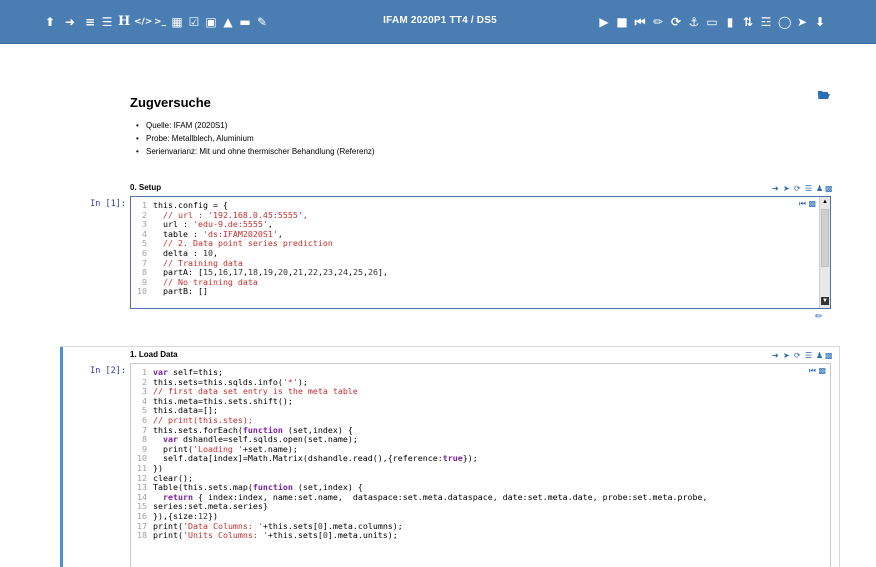  What do you see at coordinates (158, 468) in the screenshot?
I see `code-text: })` at bounding box center [158, 468].